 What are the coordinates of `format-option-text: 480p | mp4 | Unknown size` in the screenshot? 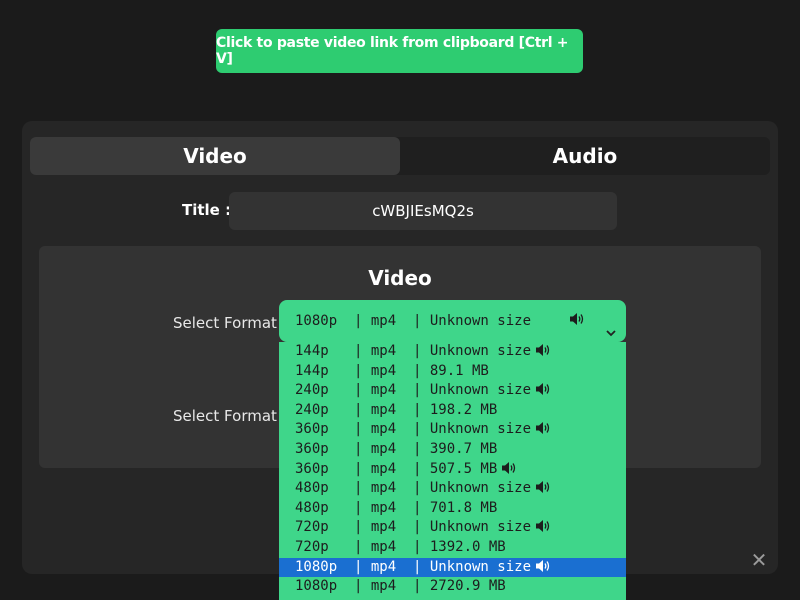 It's located at (413, 488).